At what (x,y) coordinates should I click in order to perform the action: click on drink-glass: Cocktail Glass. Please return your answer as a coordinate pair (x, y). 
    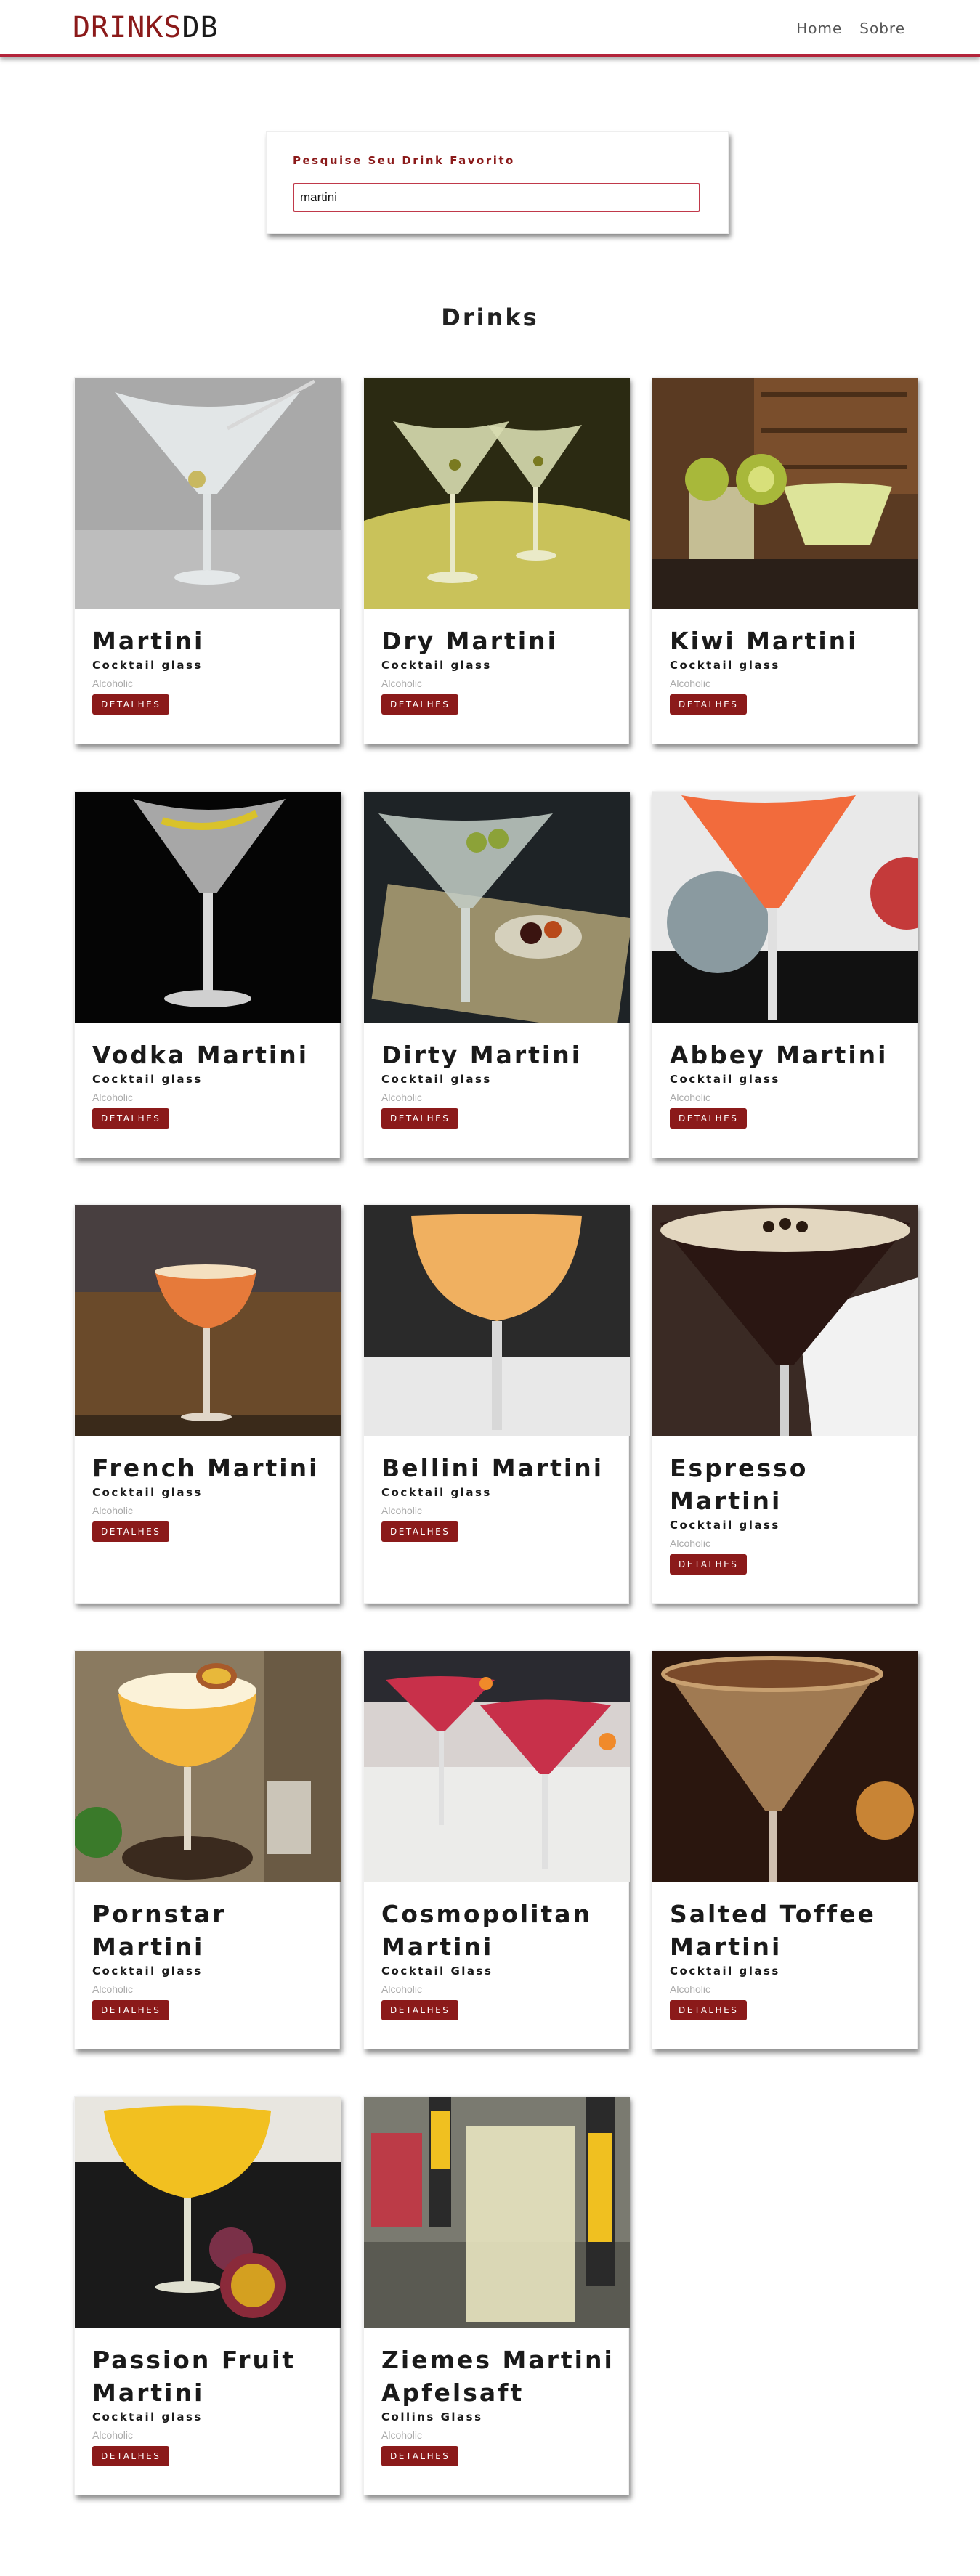
    Looking at the image, I should click on (437, 1971).